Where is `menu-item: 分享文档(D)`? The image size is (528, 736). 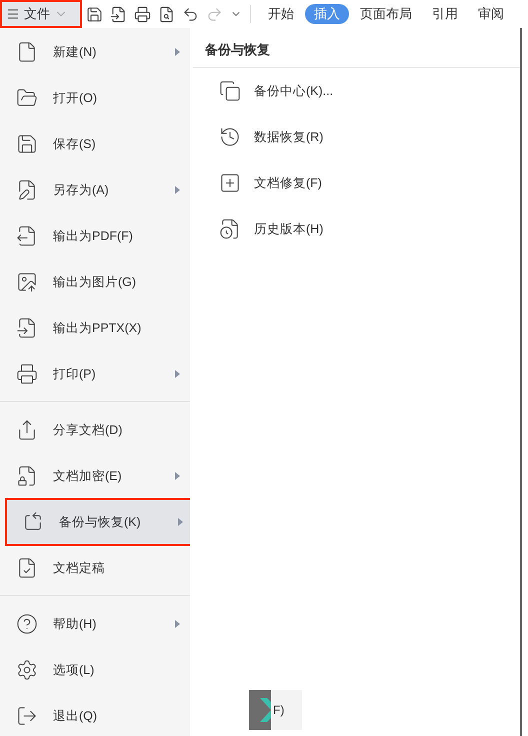 menu-item: 分享文档(D) is located at coordinates (95, 430).